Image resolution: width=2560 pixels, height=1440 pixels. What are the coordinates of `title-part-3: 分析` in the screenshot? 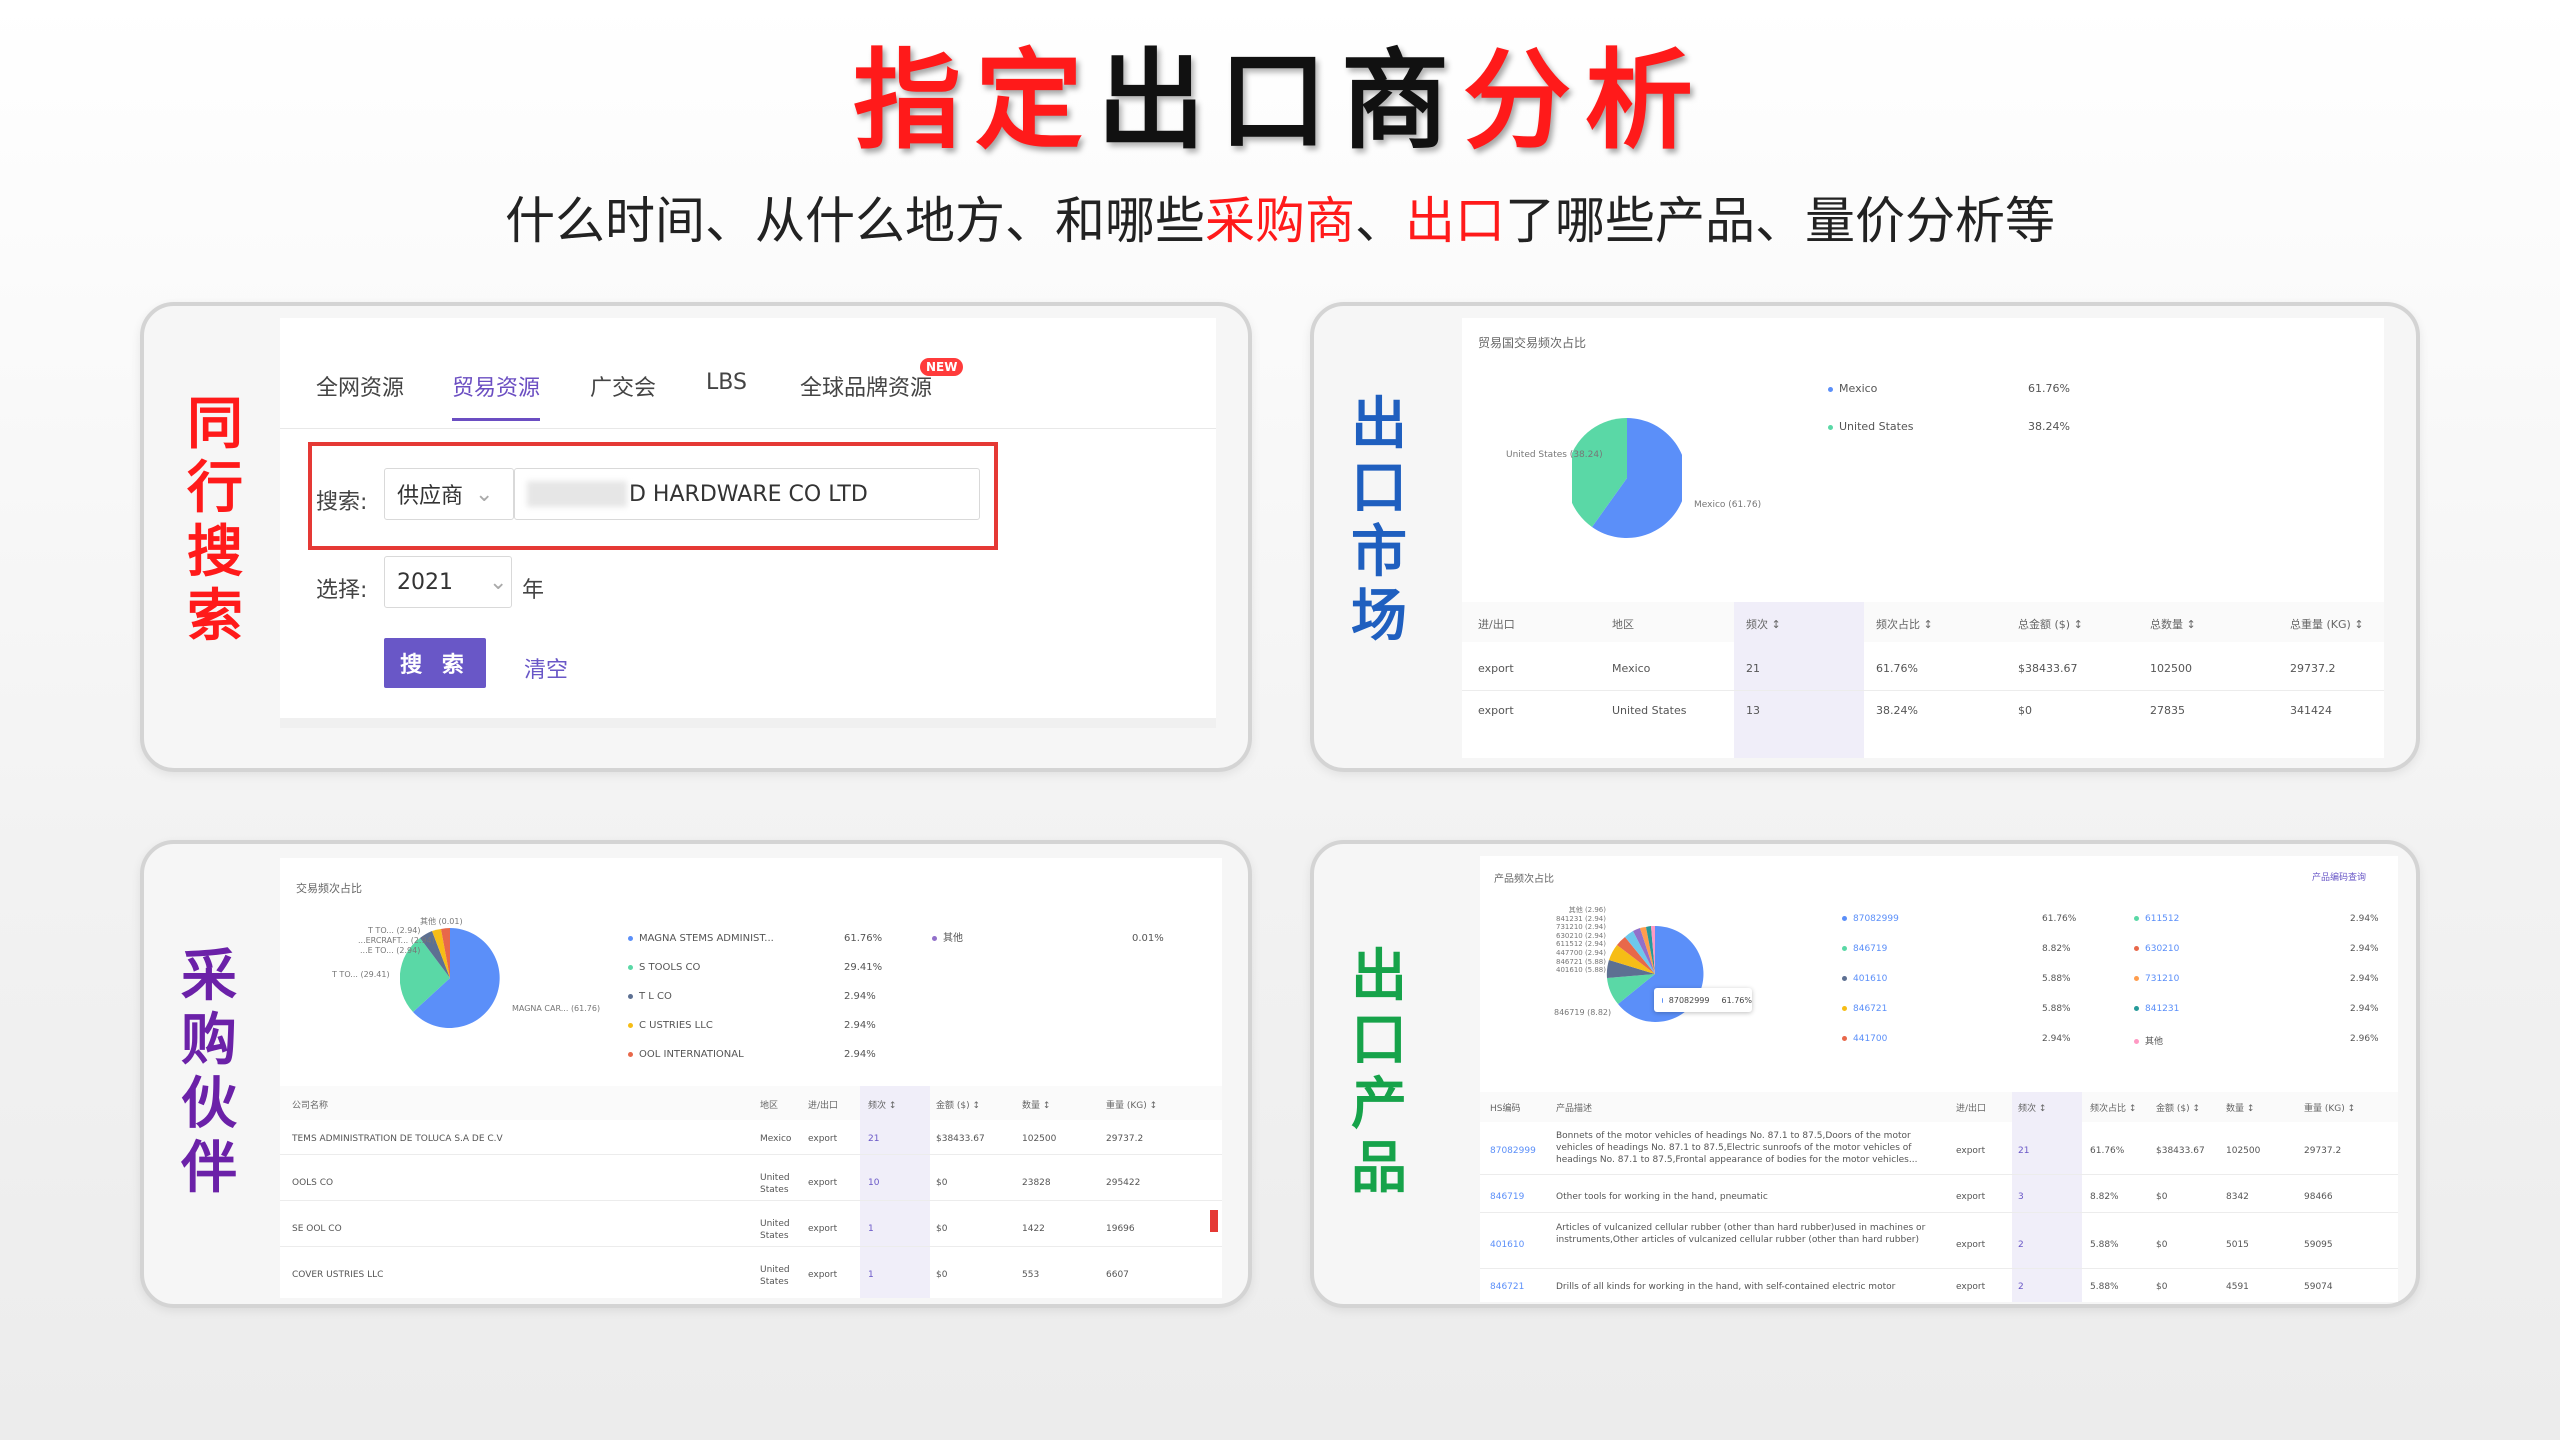 It's located at (1585, 101).